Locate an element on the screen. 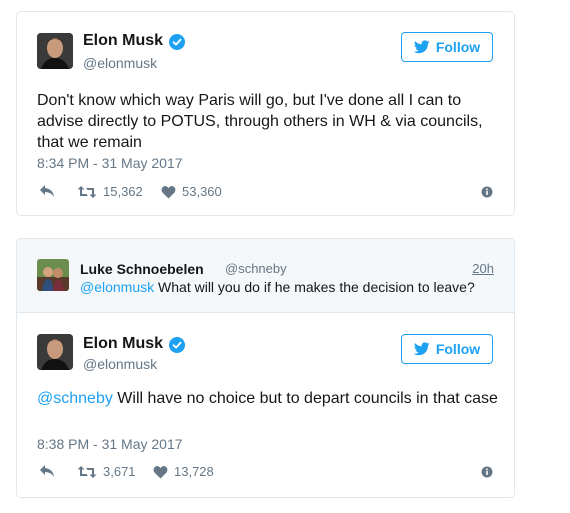 The width and height of the screenshot is (570, 513). tweet-actions: 3,671 13,728 is located at coordinates (272, 473).